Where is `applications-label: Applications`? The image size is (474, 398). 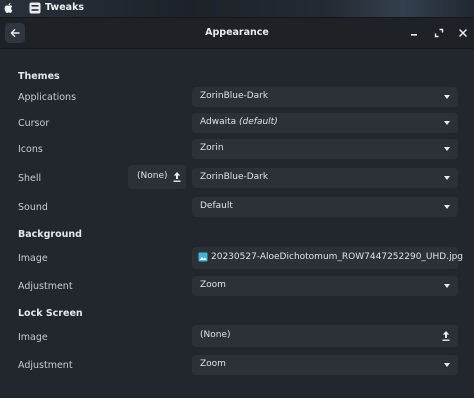
applications-label: Applications is located at coordinates (47, 97).